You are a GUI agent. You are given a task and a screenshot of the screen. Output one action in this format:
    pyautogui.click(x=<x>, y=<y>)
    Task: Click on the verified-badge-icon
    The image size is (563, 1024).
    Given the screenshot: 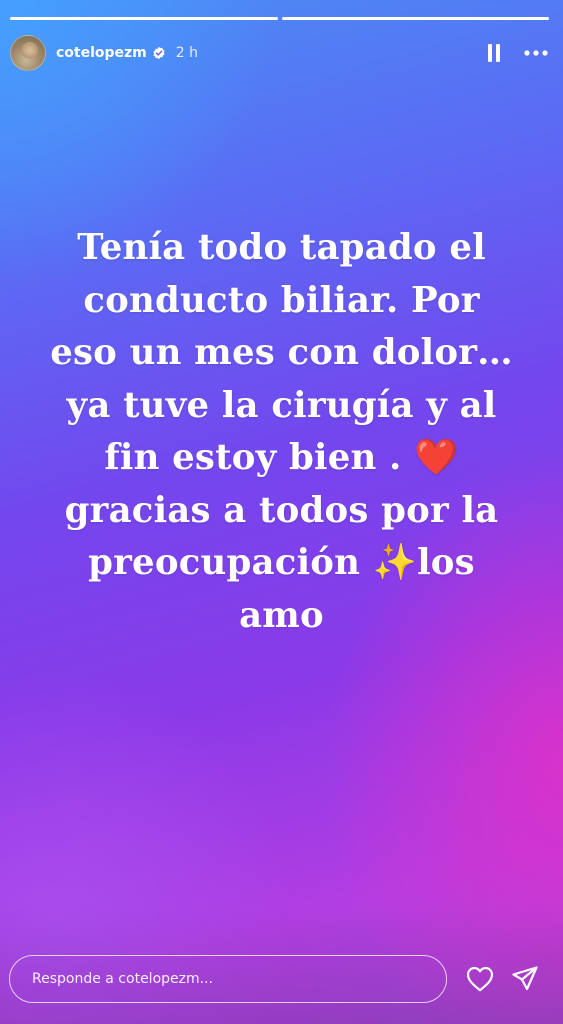 What is the action you would take?
    pyautogui.click(x=159, y=53)
    